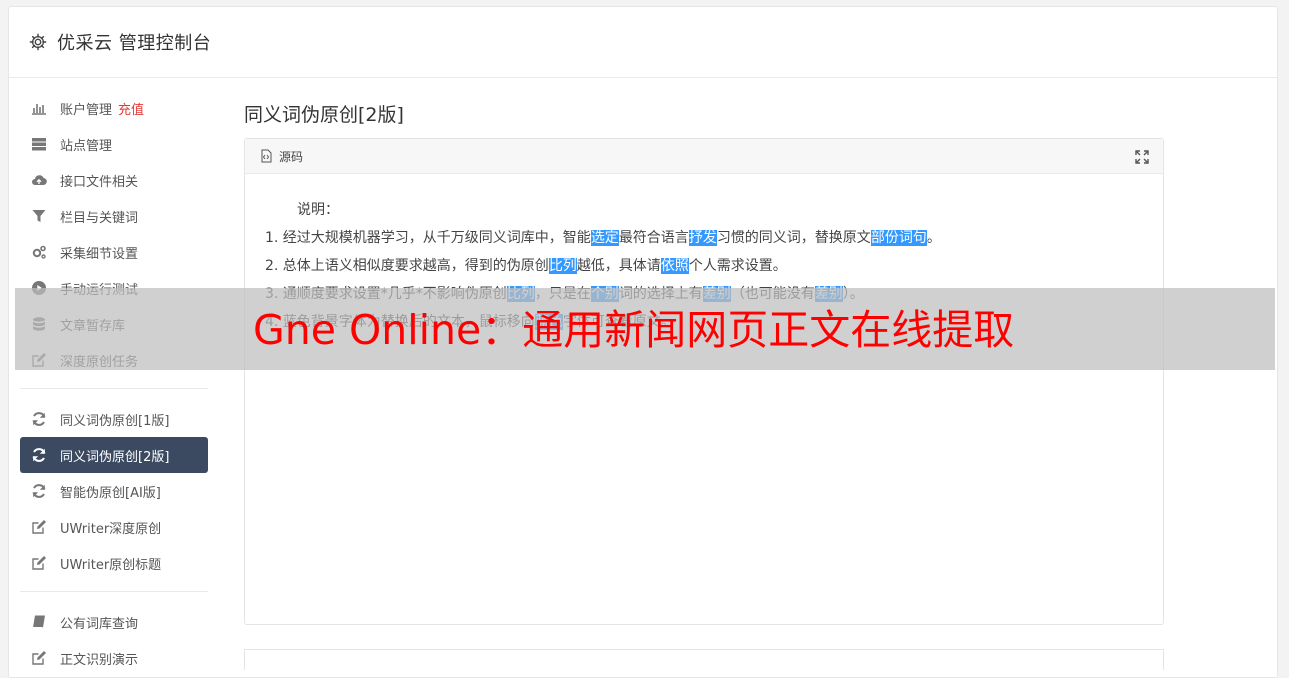  I want to click on sidebar-item-账户管理: 账户管理 充值, so click(114, 108).